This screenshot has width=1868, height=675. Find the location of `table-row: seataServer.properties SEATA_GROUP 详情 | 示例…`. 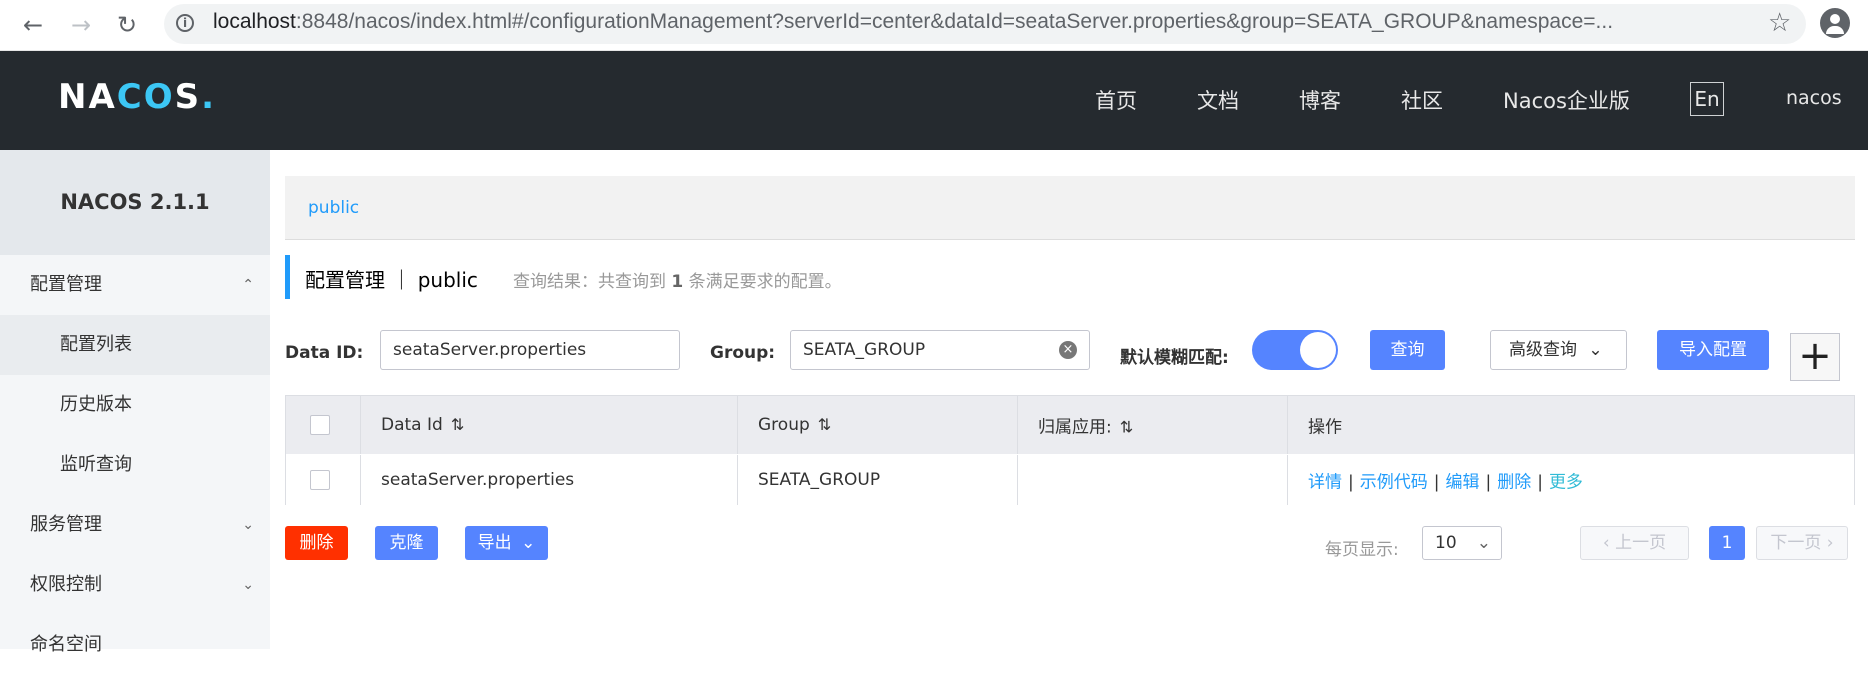

table-row: seataServer.properties SEATA_GROUP 详情 | 示例… is located at coordinates (1070, 480).